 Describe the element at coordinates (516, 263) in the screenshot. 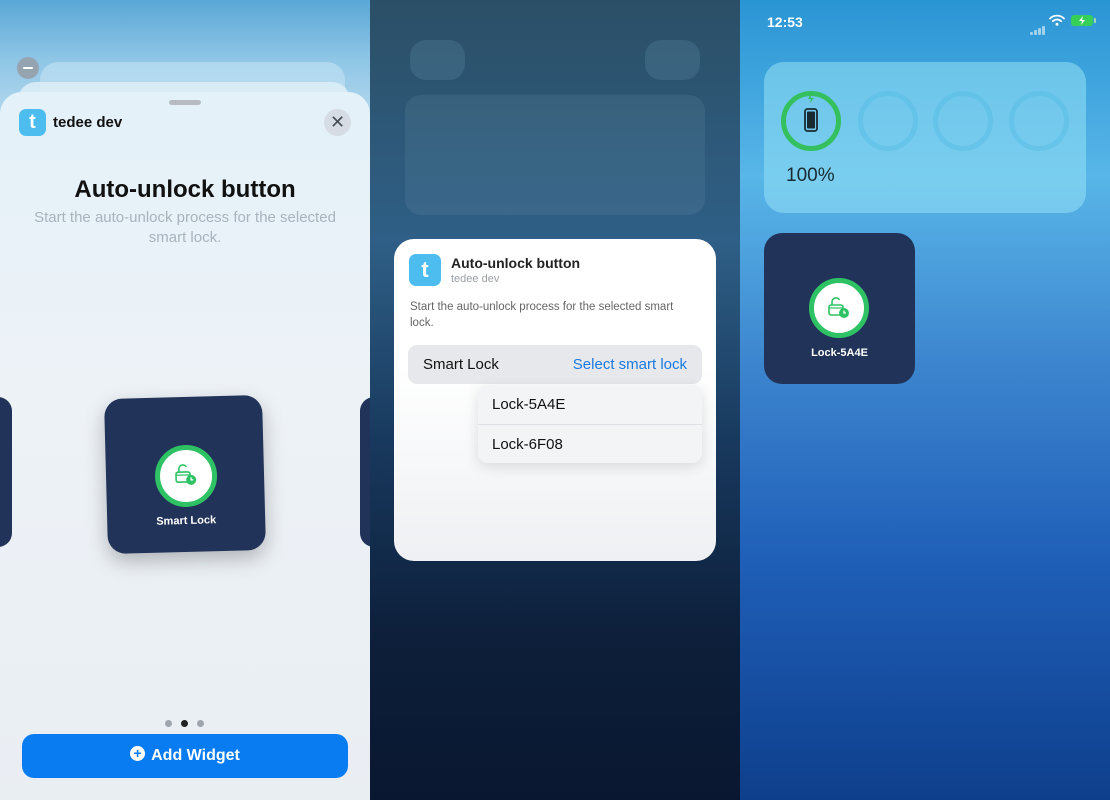

I see `config-title: Auto-unlock button` at that location.